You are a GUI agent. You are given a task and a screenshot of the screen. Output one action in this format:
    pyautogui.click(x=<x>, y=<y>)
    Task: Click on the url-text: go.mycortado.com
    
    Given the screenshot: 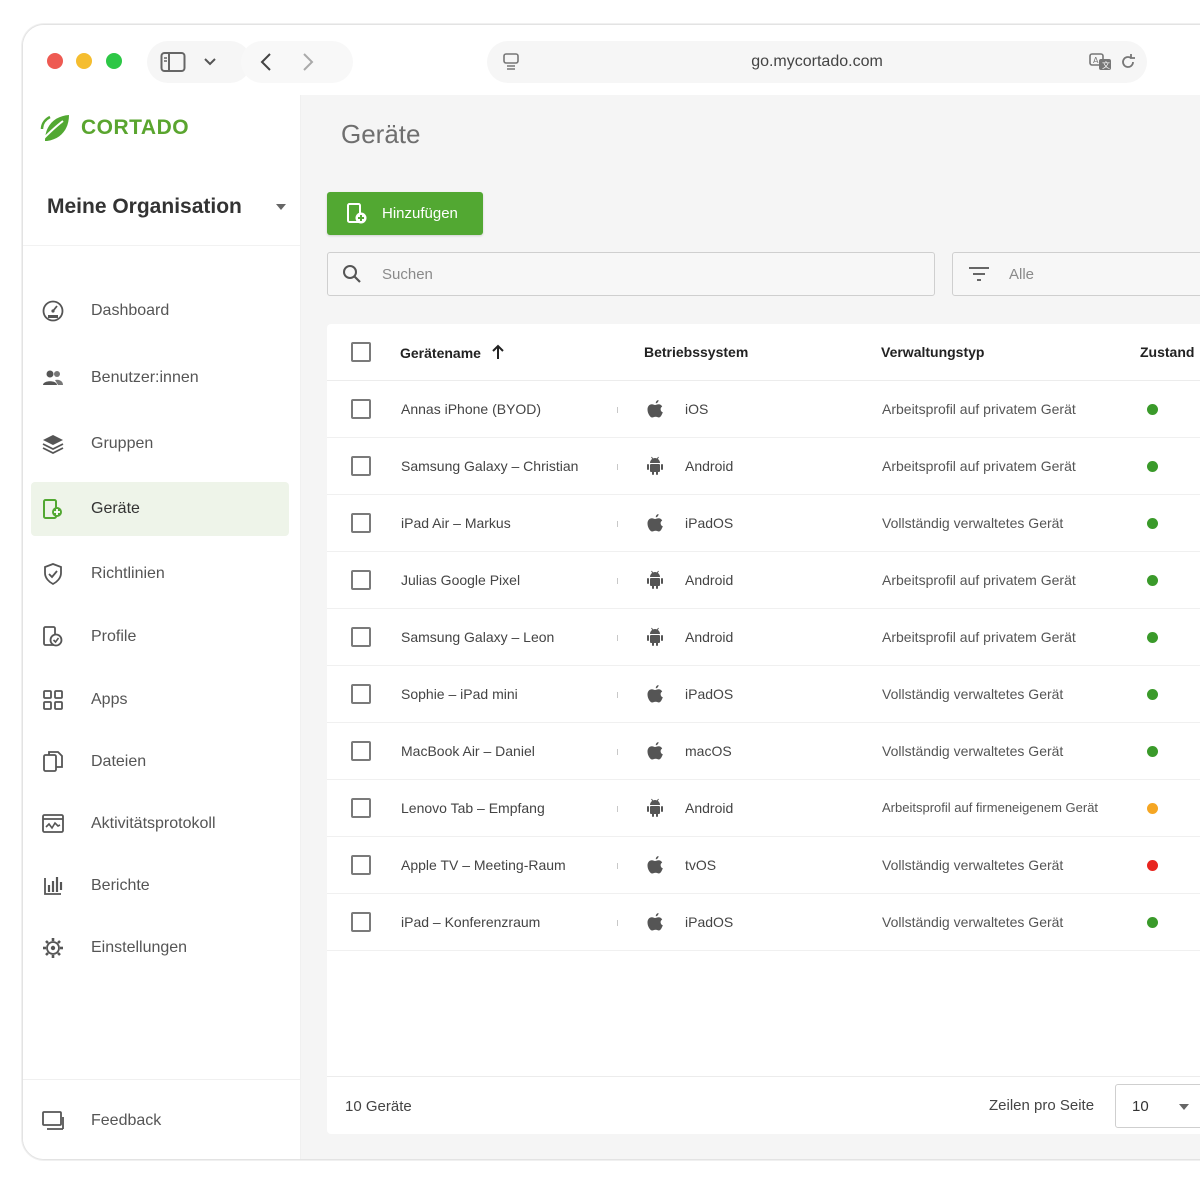 What is the action you would take?
    pyautogui.click(x=817, y=62)
    